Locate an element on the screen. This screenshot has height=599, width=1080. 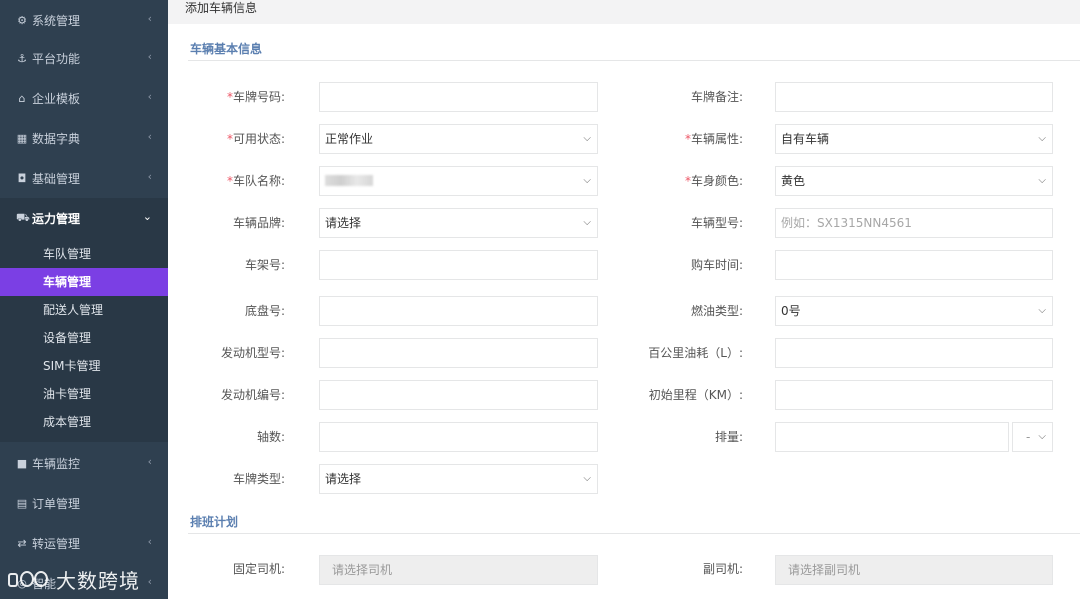
label-purchase-time: 购车时间: is located at coordinates (716, 265).